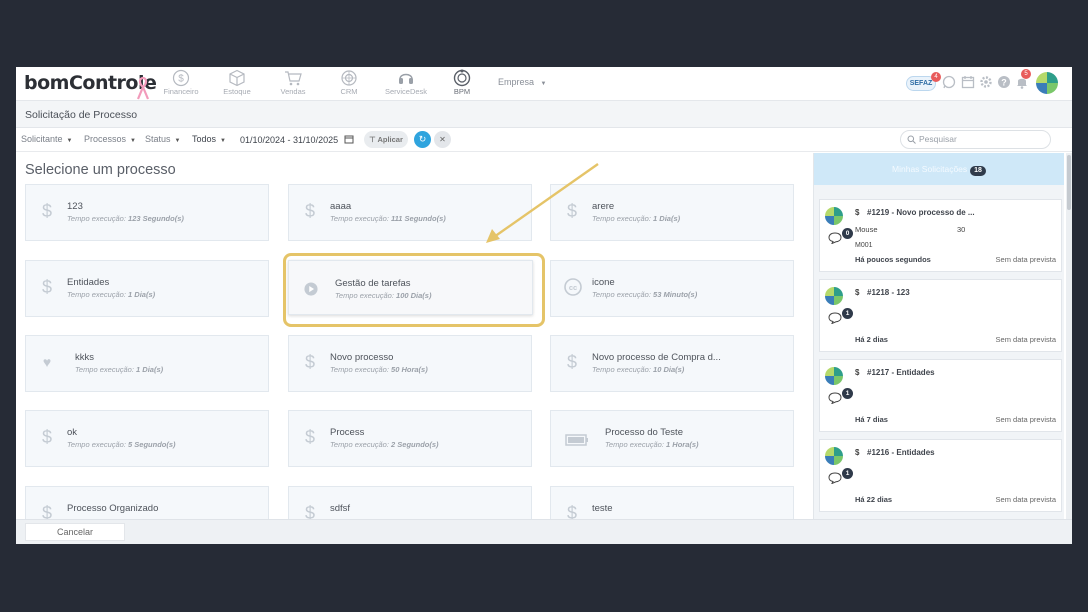  I want to click on process-time: Tempo execução: 10 Dia(s), so click(638, 369).